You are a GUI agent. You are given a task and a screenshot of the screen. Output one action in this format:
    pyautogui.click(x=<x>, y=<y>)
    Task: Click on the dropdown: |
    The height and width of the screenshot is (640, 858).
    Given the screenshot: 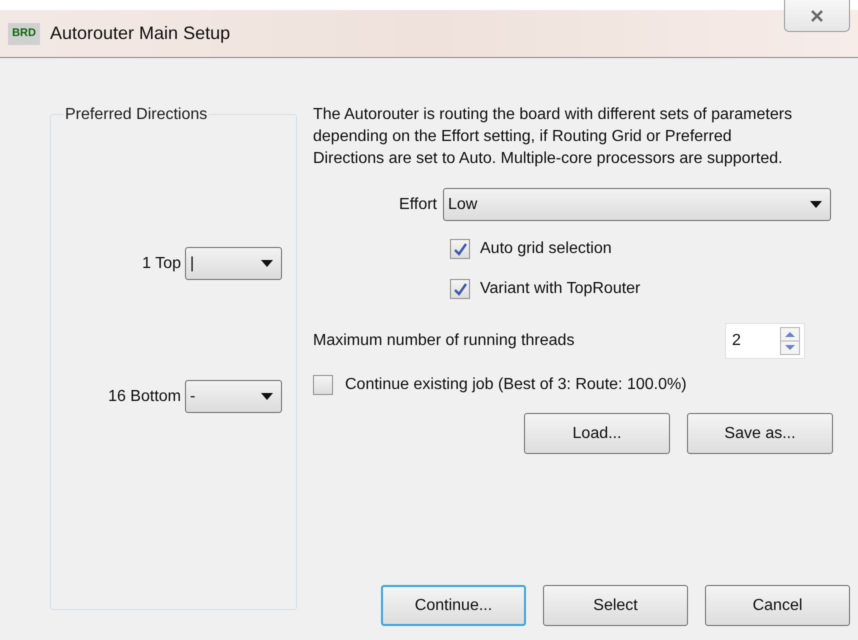 What is the action you would take?
    pyautogui.click(x=233, y=263)
    